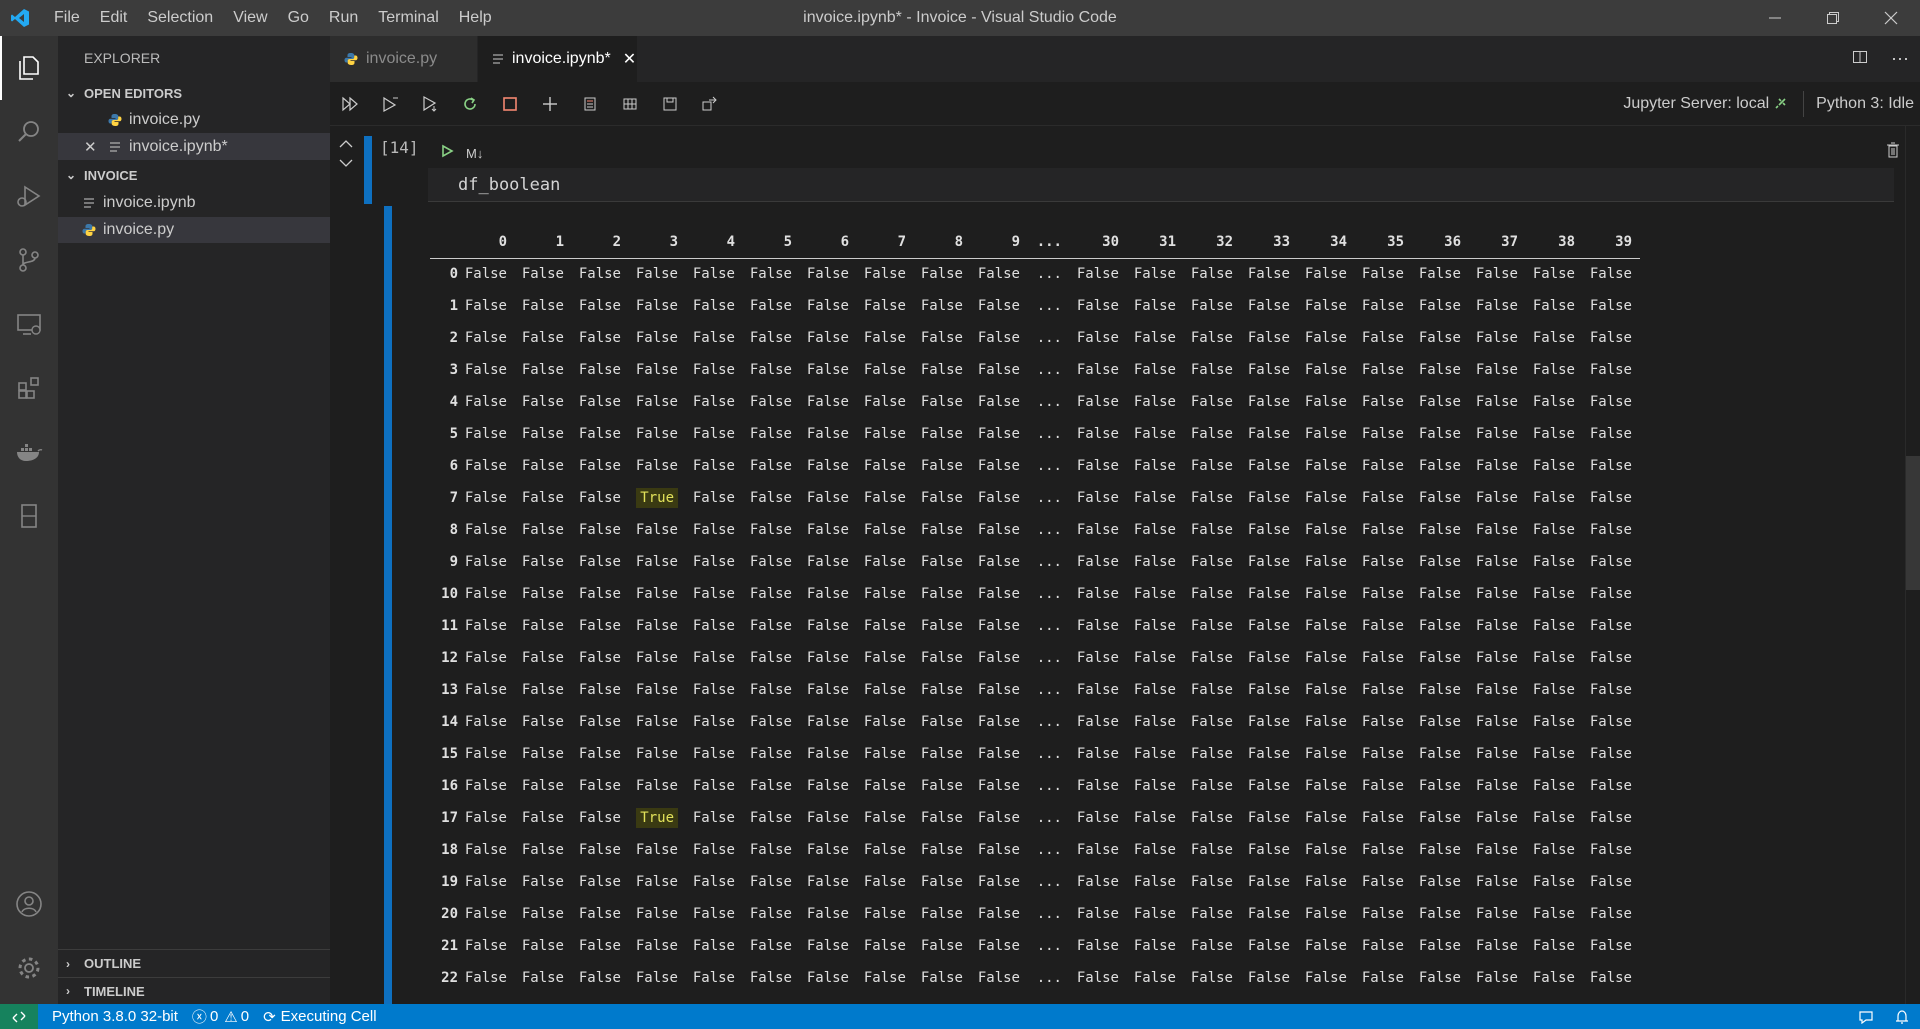 The height and width of the screenshot is (1029, 1920). I want to click on timeline-section: › TIMELINE, so click(194, 990).